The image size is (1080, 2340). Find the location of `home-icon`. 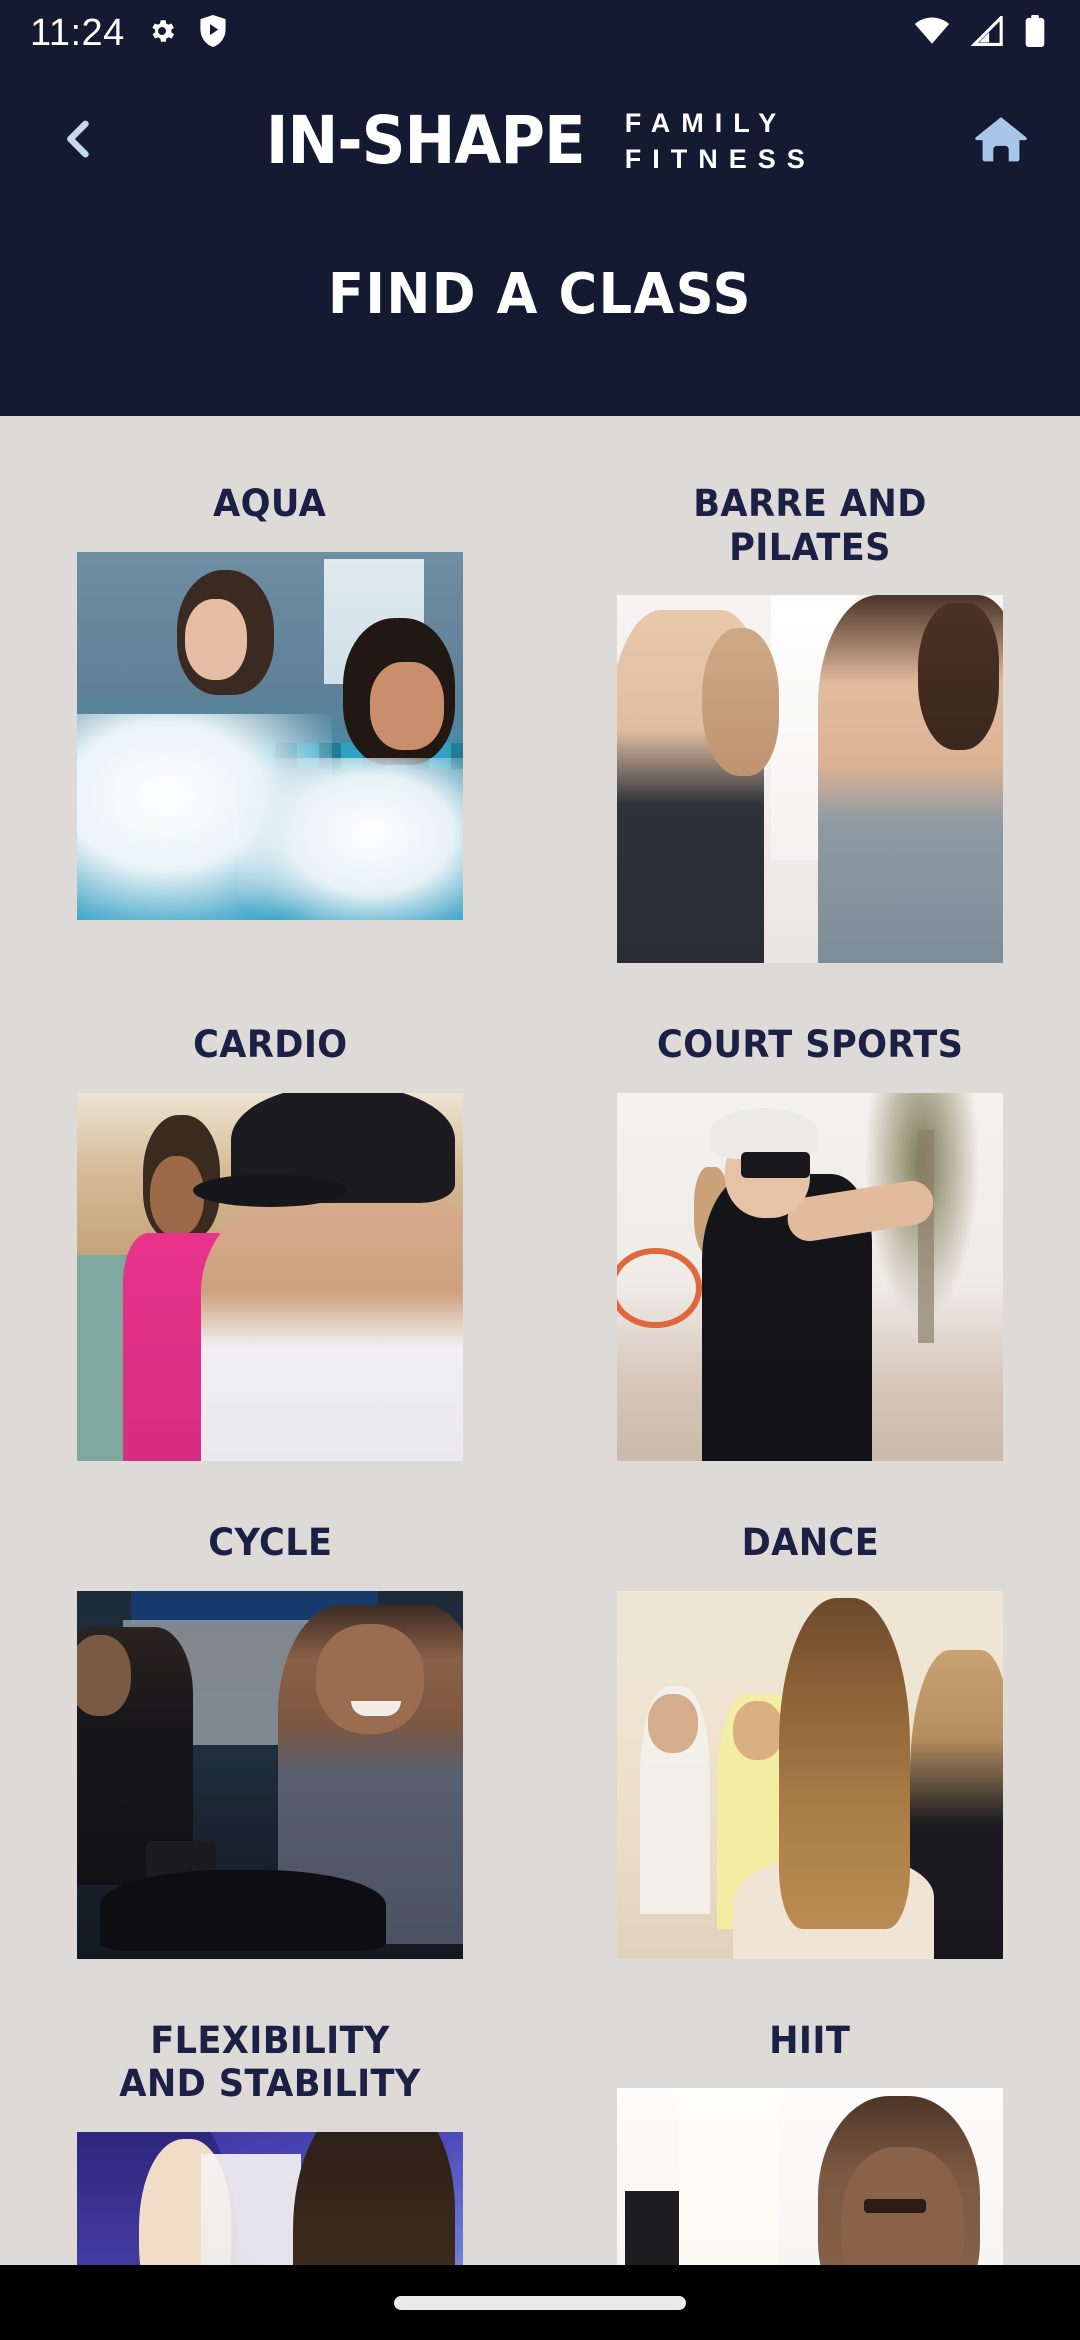

home-icon is located at coordinates (1001, 141).